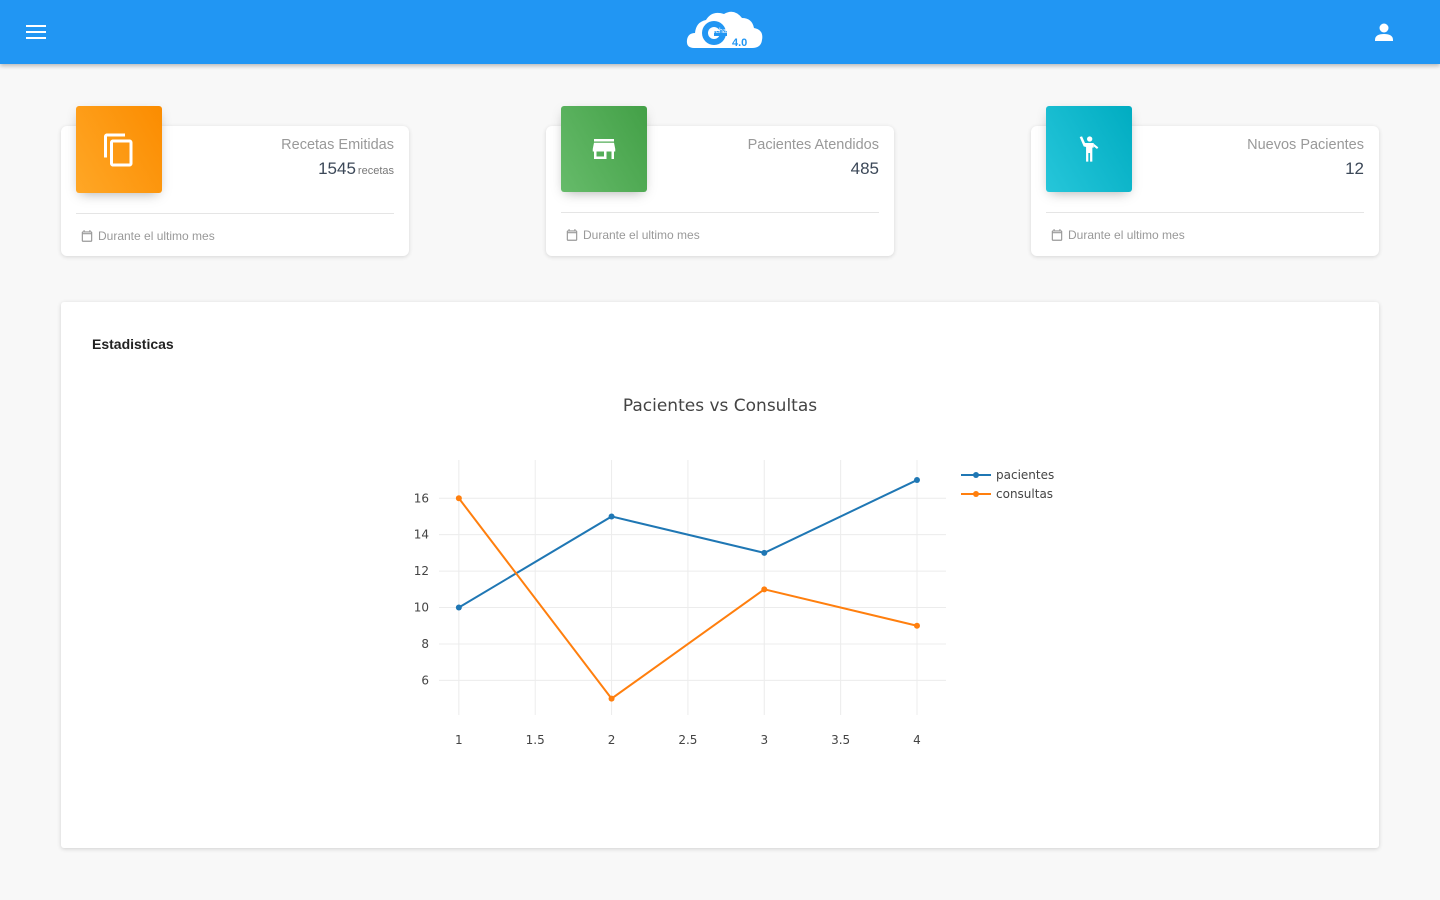  Describe the element at coordinates (425, 680) in the screenshot. I see `y-tick-label: 6` at that location.